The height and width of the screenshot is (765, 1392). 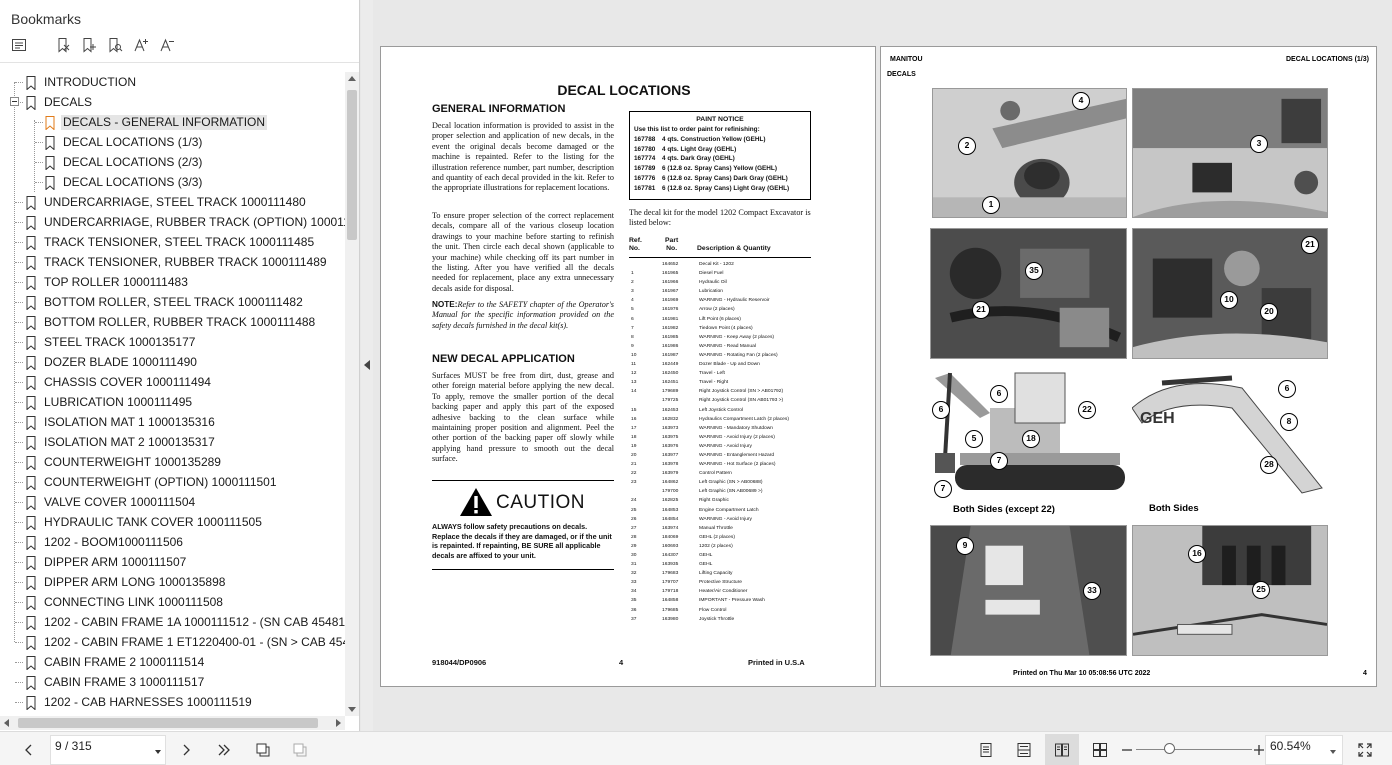 I want to click on ref-number-cell: 13, so click(x=634, y=383).